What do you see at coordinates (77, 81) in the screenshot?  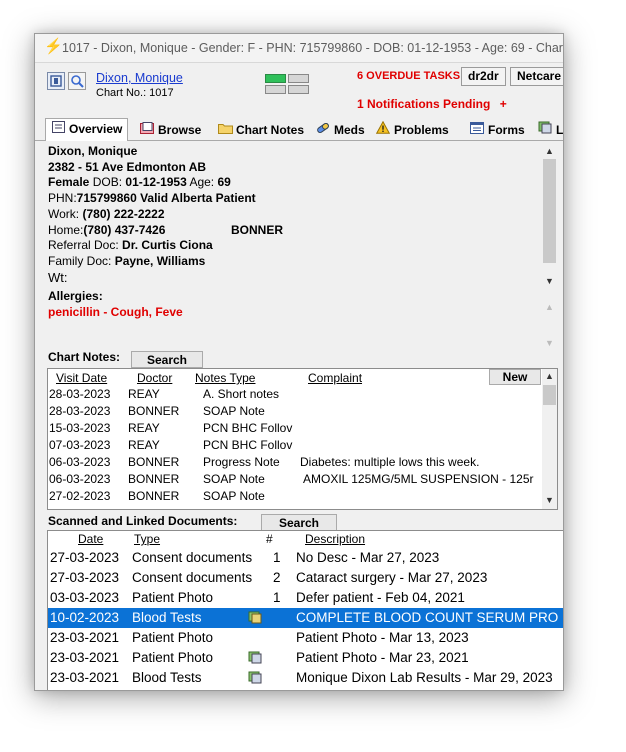 I see `search-patient-icon` at bounding box center [77, 81].